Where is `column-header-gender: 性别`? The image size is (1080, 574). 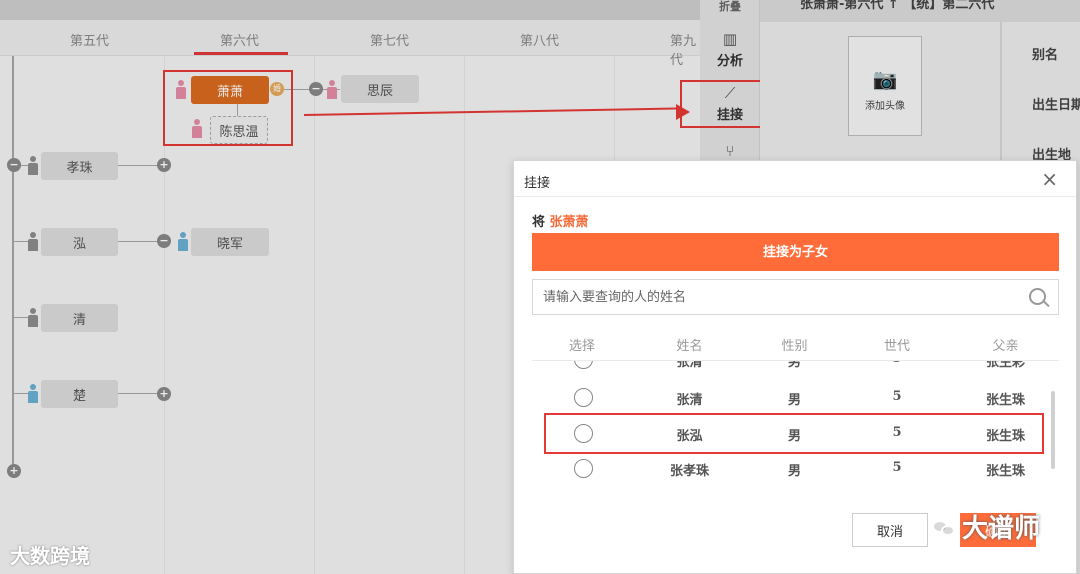
column-header-gender: 性别 is located at coordinates (794, 346).